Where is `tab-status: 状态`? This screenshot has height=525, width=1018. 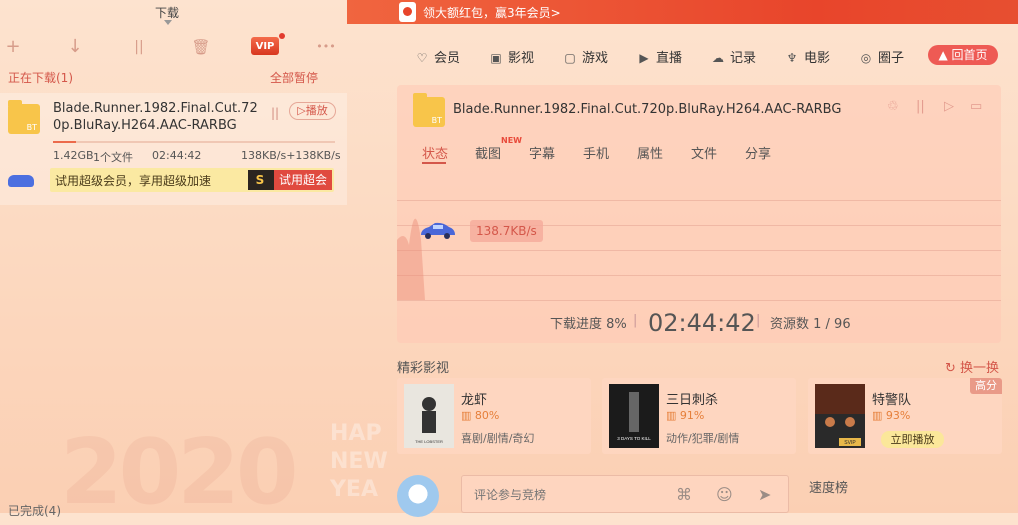
tab-status: 状态 is located at coordinates (435, 152).